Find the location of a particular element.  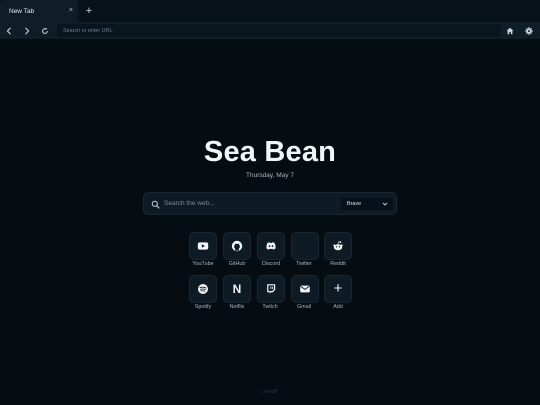

search-engine-select: Brave is located at coordinates (367, 204).